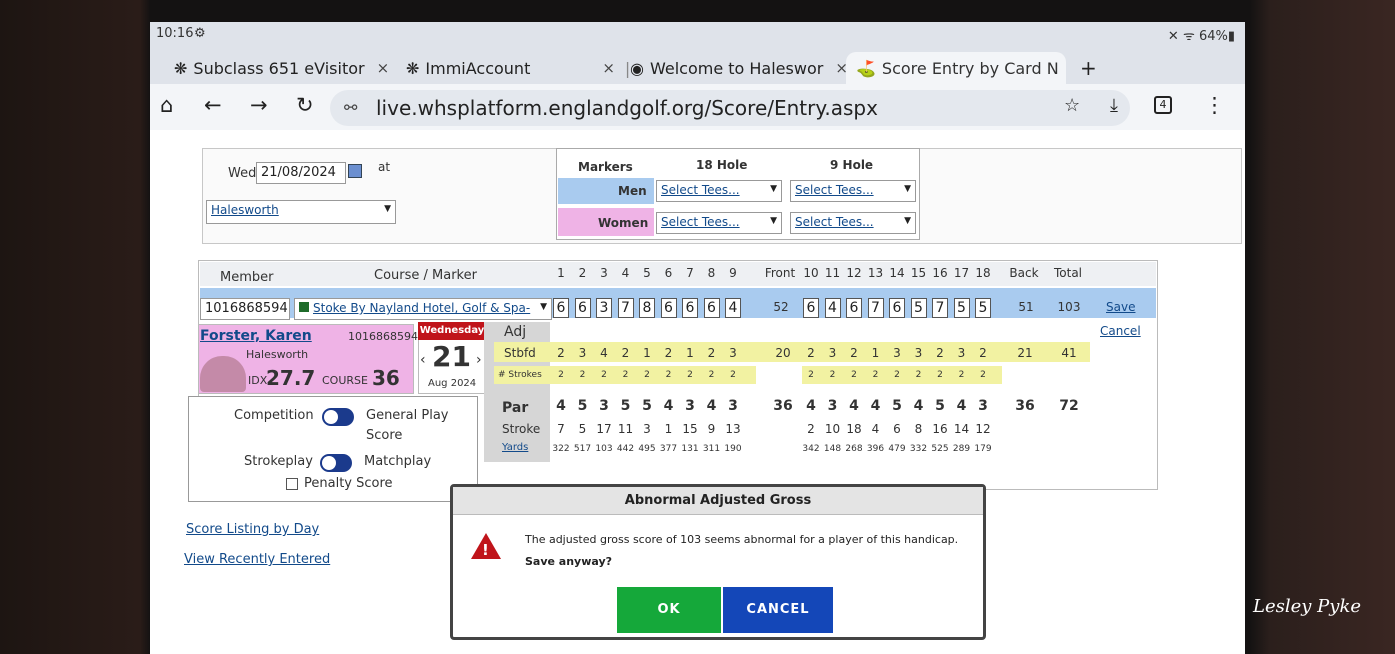 The width and height of the screenshot is (1395, 654). Describe the element at coordinates (690, 353) in the screenshot. I see `stbfd-value: 1` at that location.